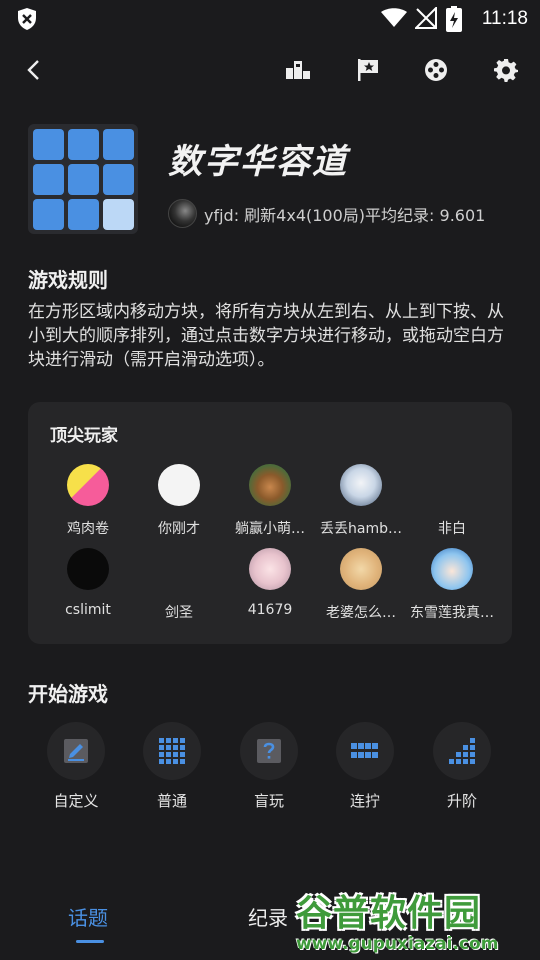 The image size is (540, 960). I want to click on settings-button, so click(506, 70).